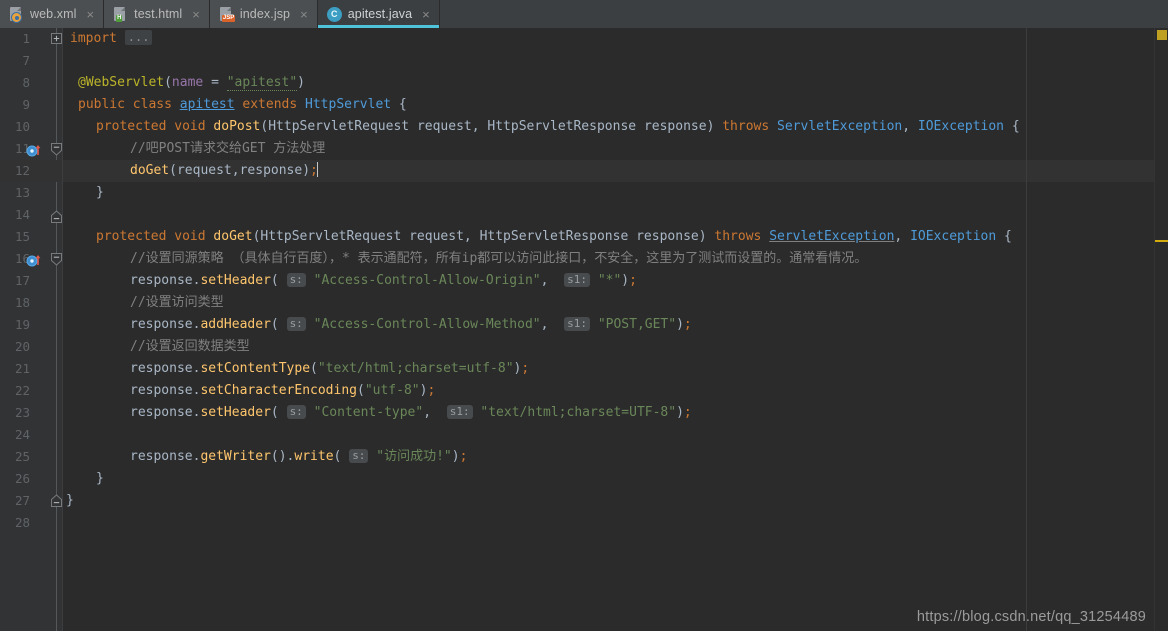 The image size is (1168, 631). I want to click on code-line-22: response.setCharacterEncoding("utf-8");, so click(282, 391).